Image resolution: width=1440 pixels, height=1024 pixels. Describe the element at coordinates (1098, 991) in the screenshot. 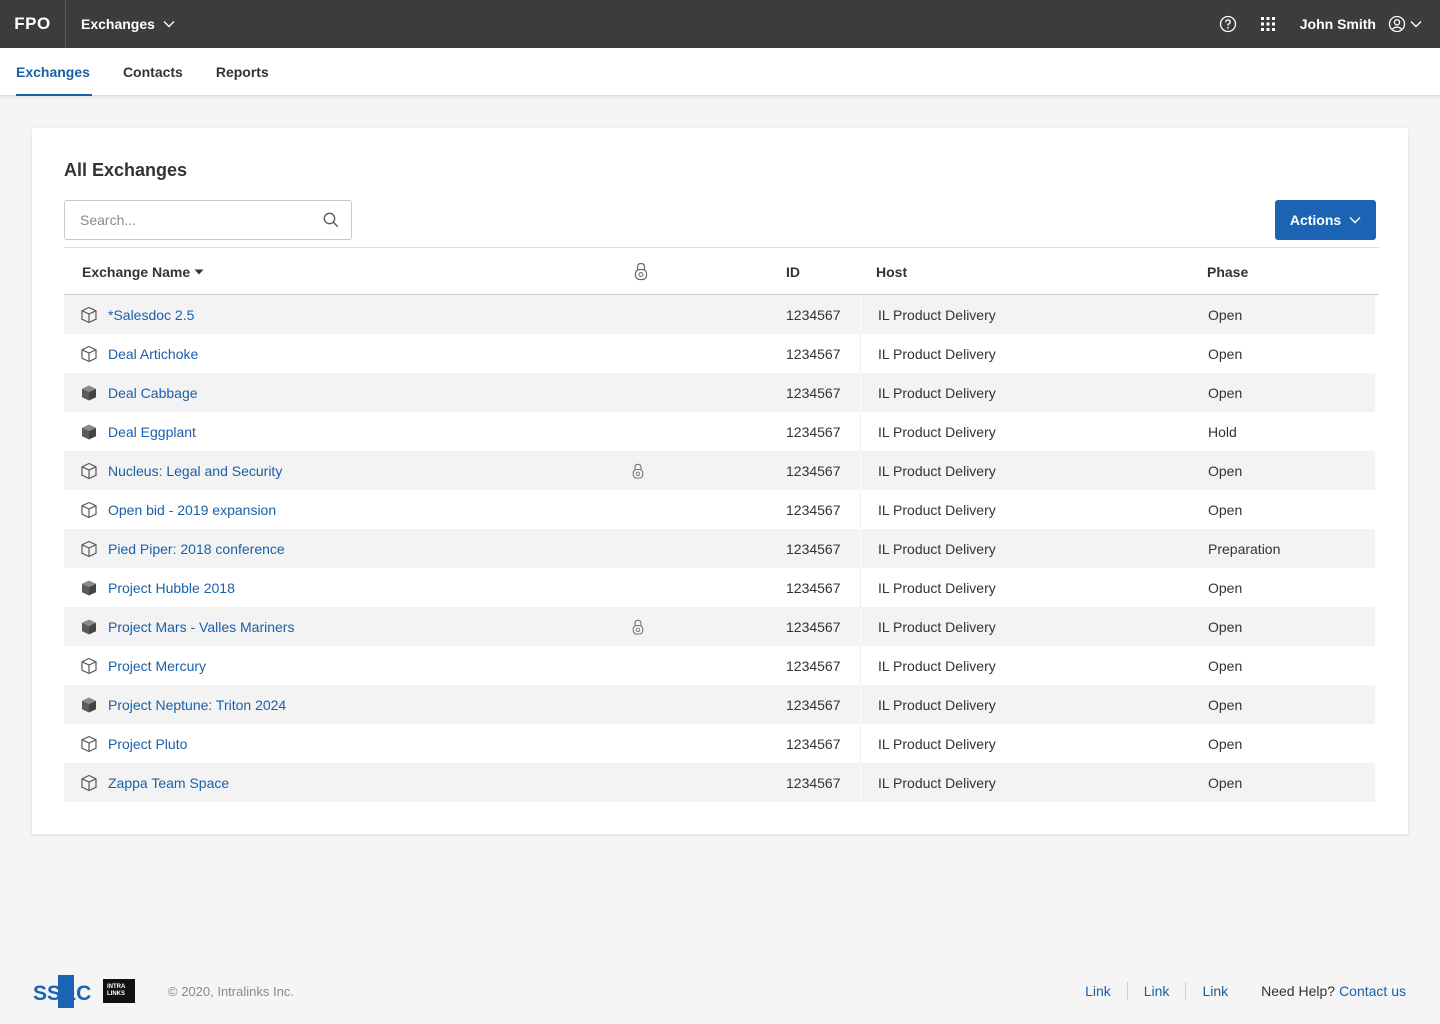

I see `footer-link-1: Link` at that location.